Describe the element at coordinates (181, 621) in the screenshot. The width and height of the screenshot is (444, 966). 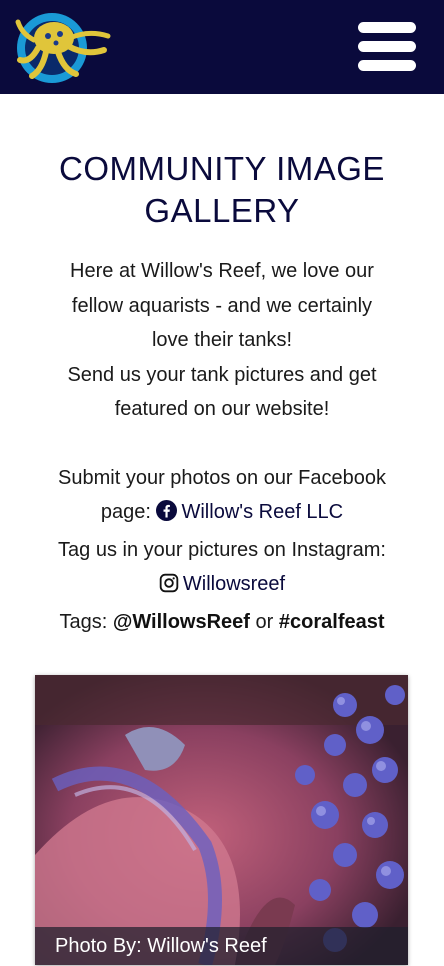
I see `tag-willowsreef: @WillowsReef` at that location.